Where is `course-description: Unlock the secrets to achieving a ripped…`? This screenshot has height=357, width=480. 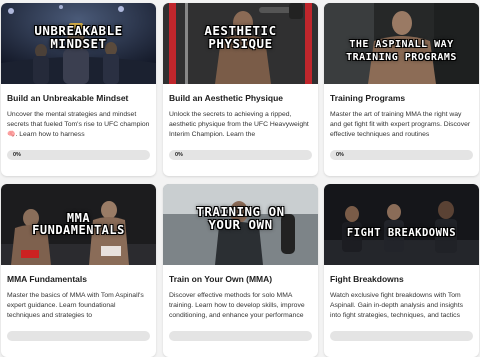 course-description: Unlock the secrets to achieving a ripped… is located at coordinates (239, 124).